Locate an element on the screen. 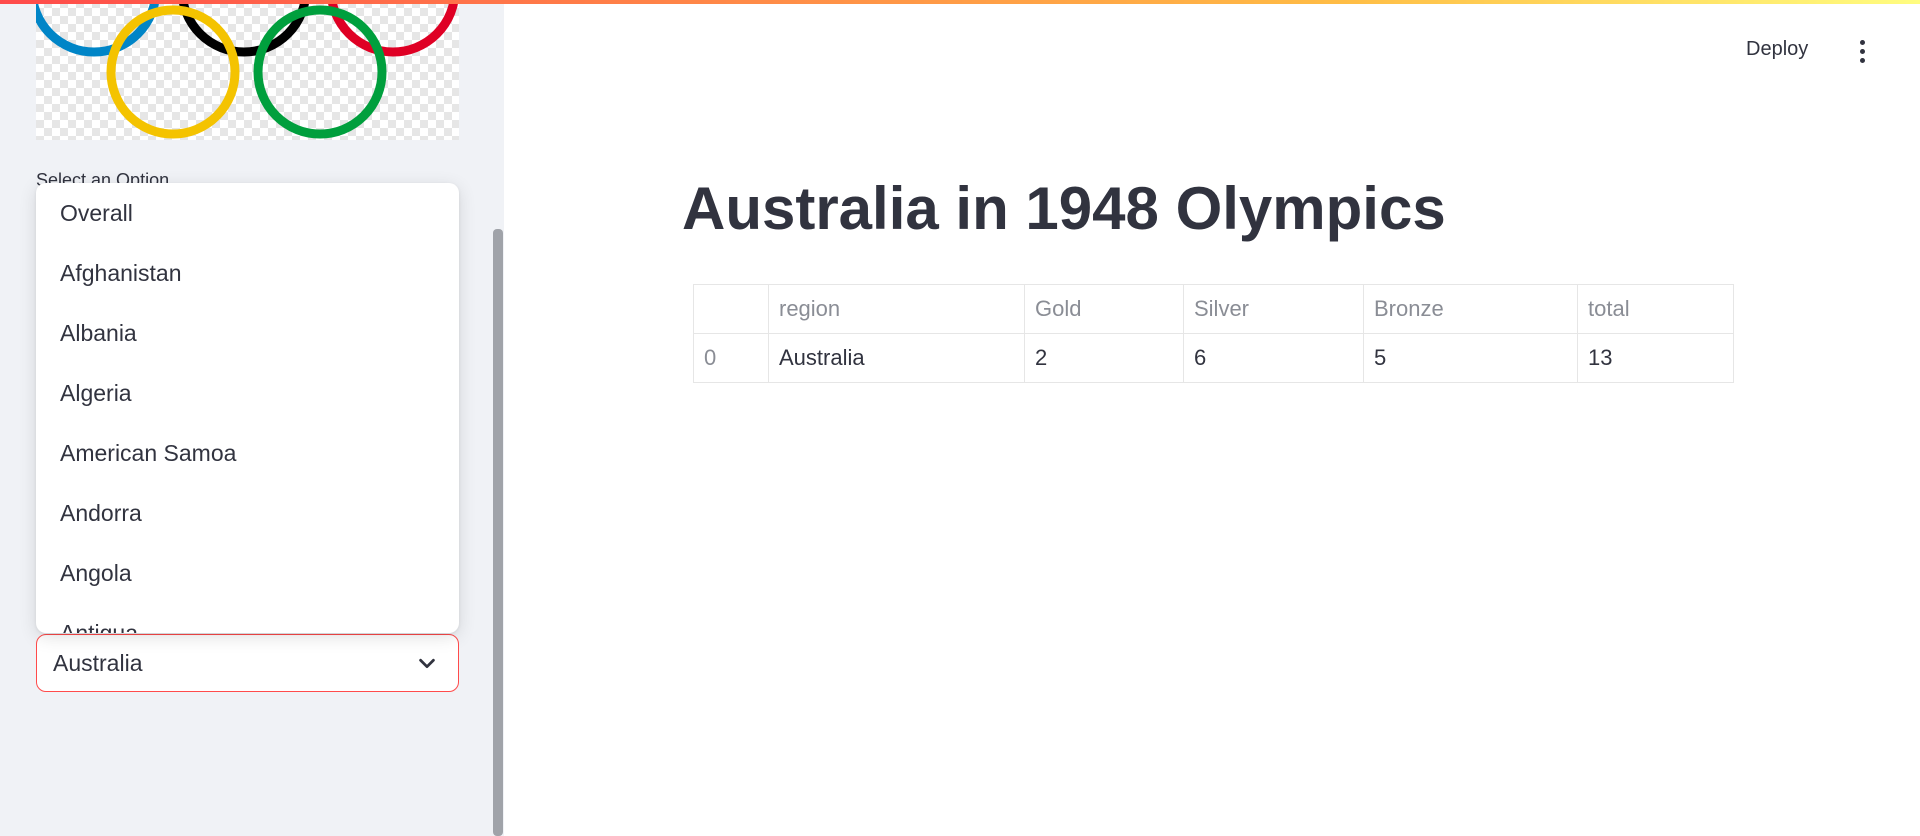  column-header-gold: Gold is located at coordinates (1104, 309).